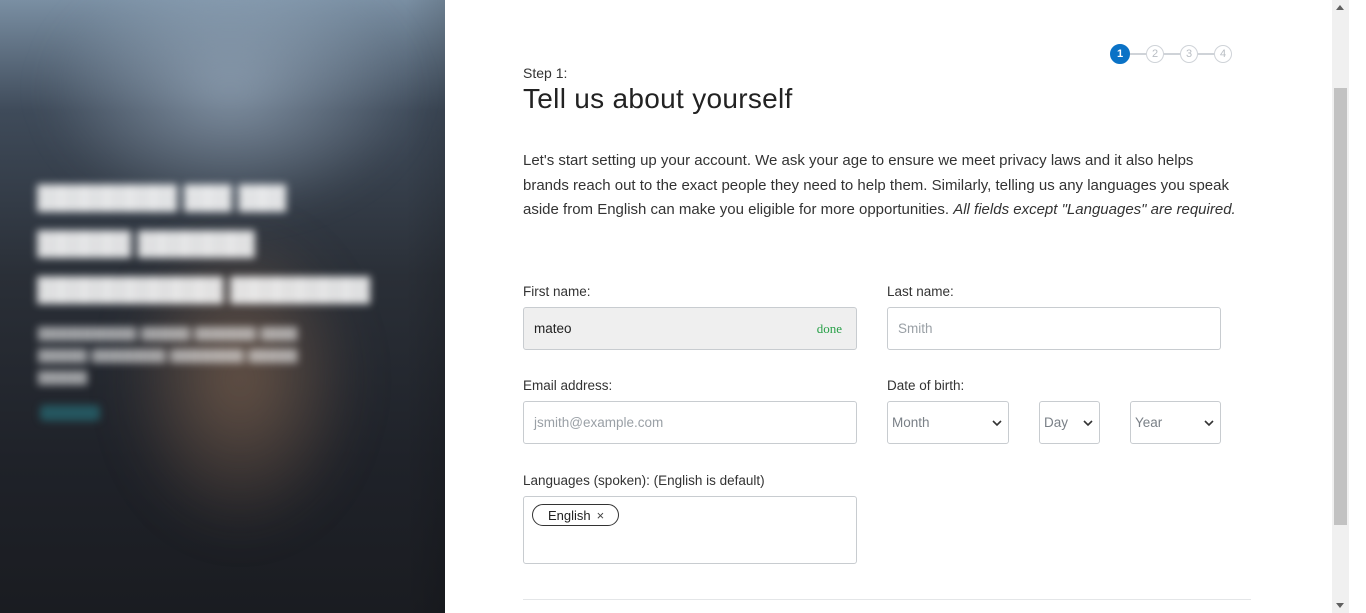 This screenshot has width=1366, height=613. I want to click on email-field: jsmith@example.com, so click(690, 422).